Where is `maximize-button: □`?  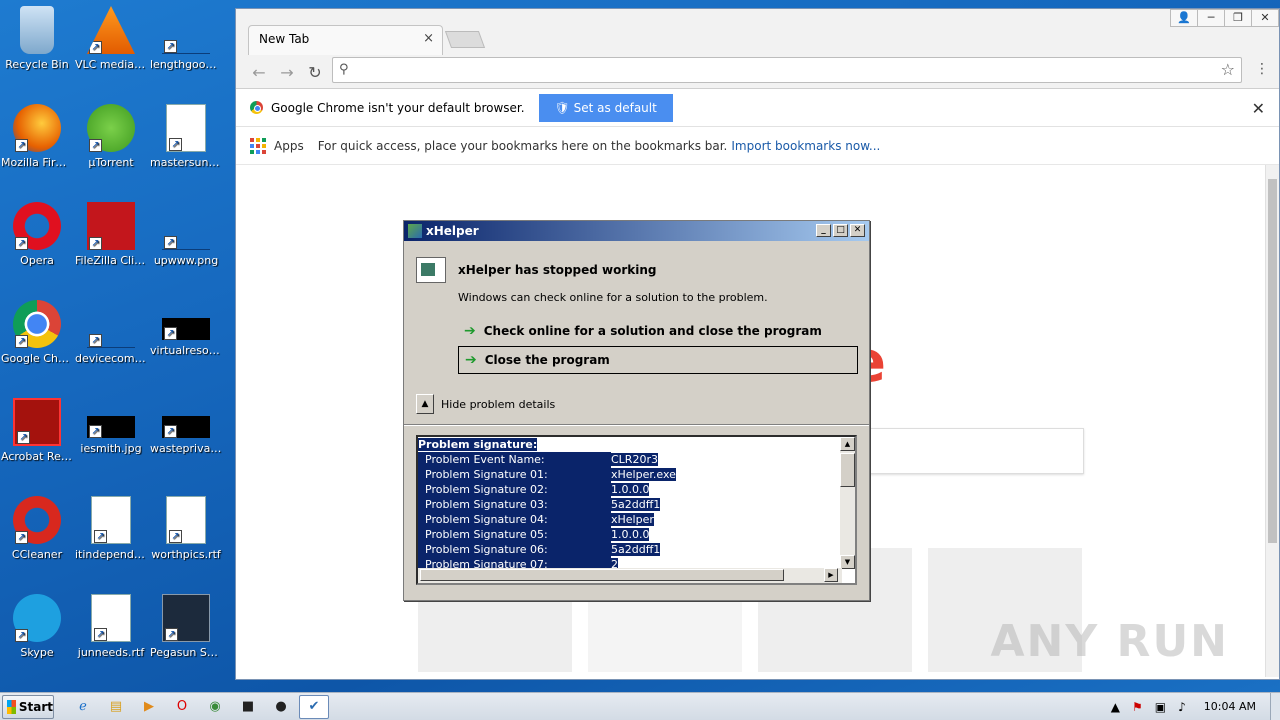 maximize-button: □ is located at coordinates (840, 230).